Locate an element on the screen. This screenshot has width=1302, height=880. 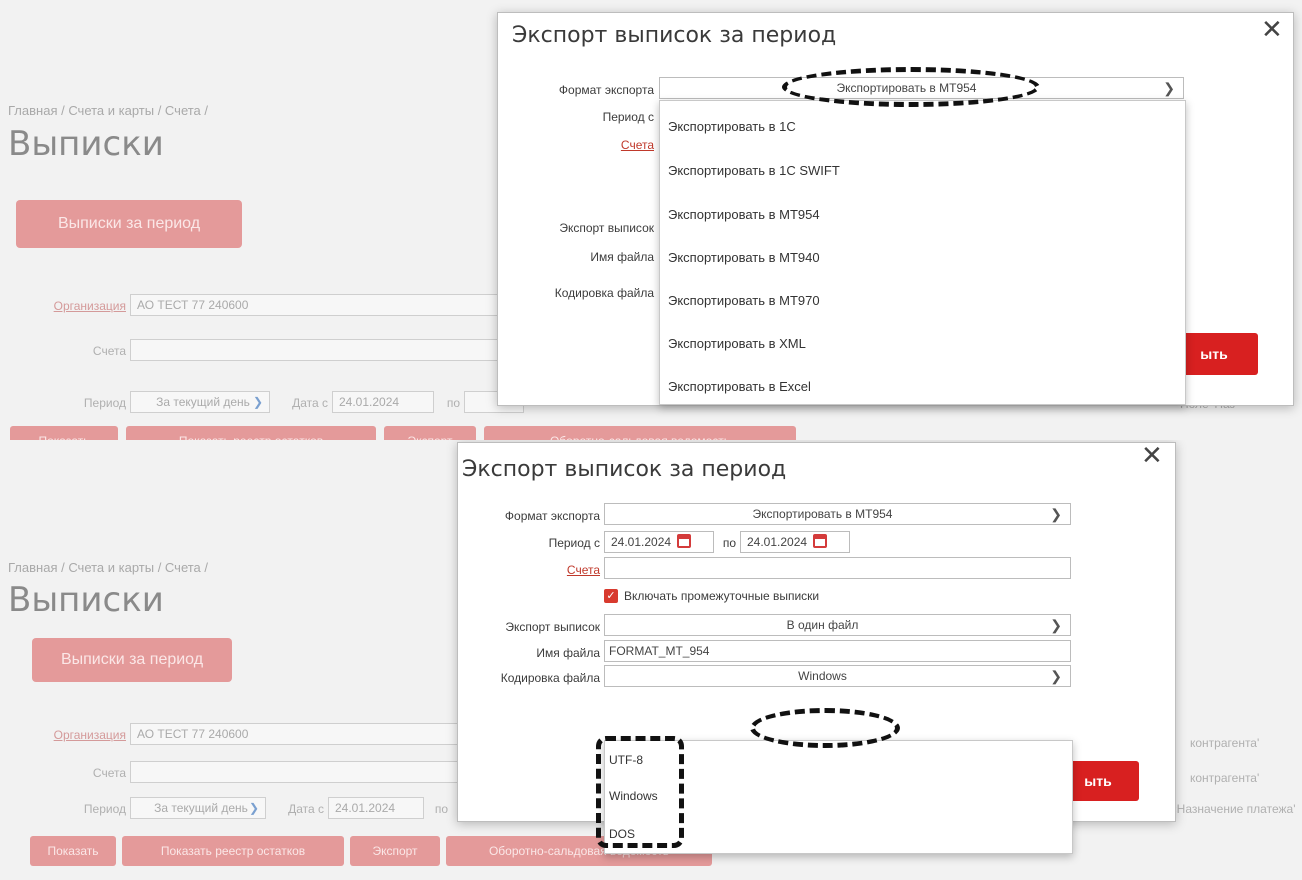
period-to-field: 24.01.2024 is located at coordinates (795, 542).